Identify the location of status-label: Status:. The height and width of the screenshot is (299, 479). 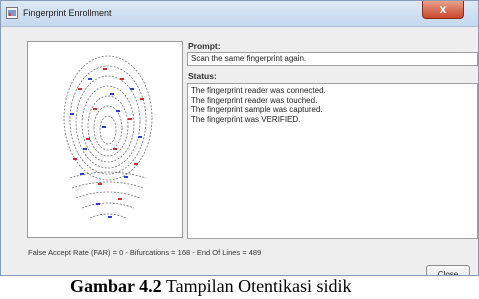
(202, 76).